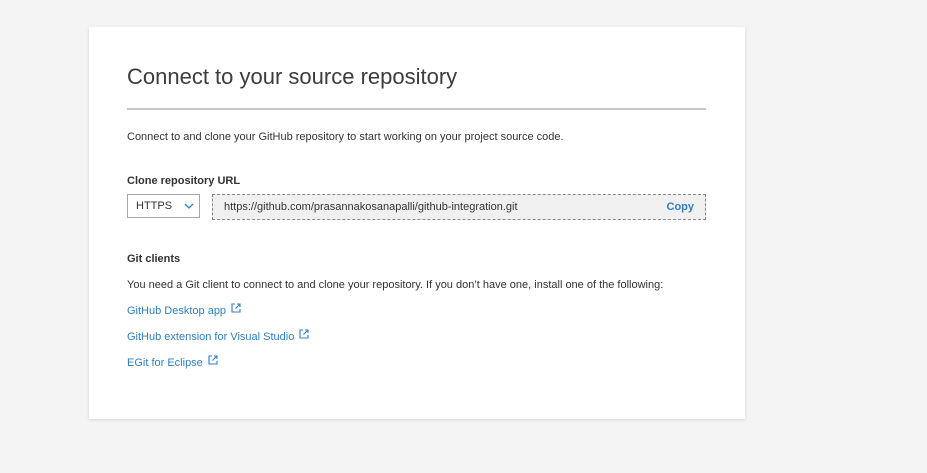 The width and height of the screenshot is (927, 473). I want to click on protocol-dropdown: HTTPS, so click(163, 206).